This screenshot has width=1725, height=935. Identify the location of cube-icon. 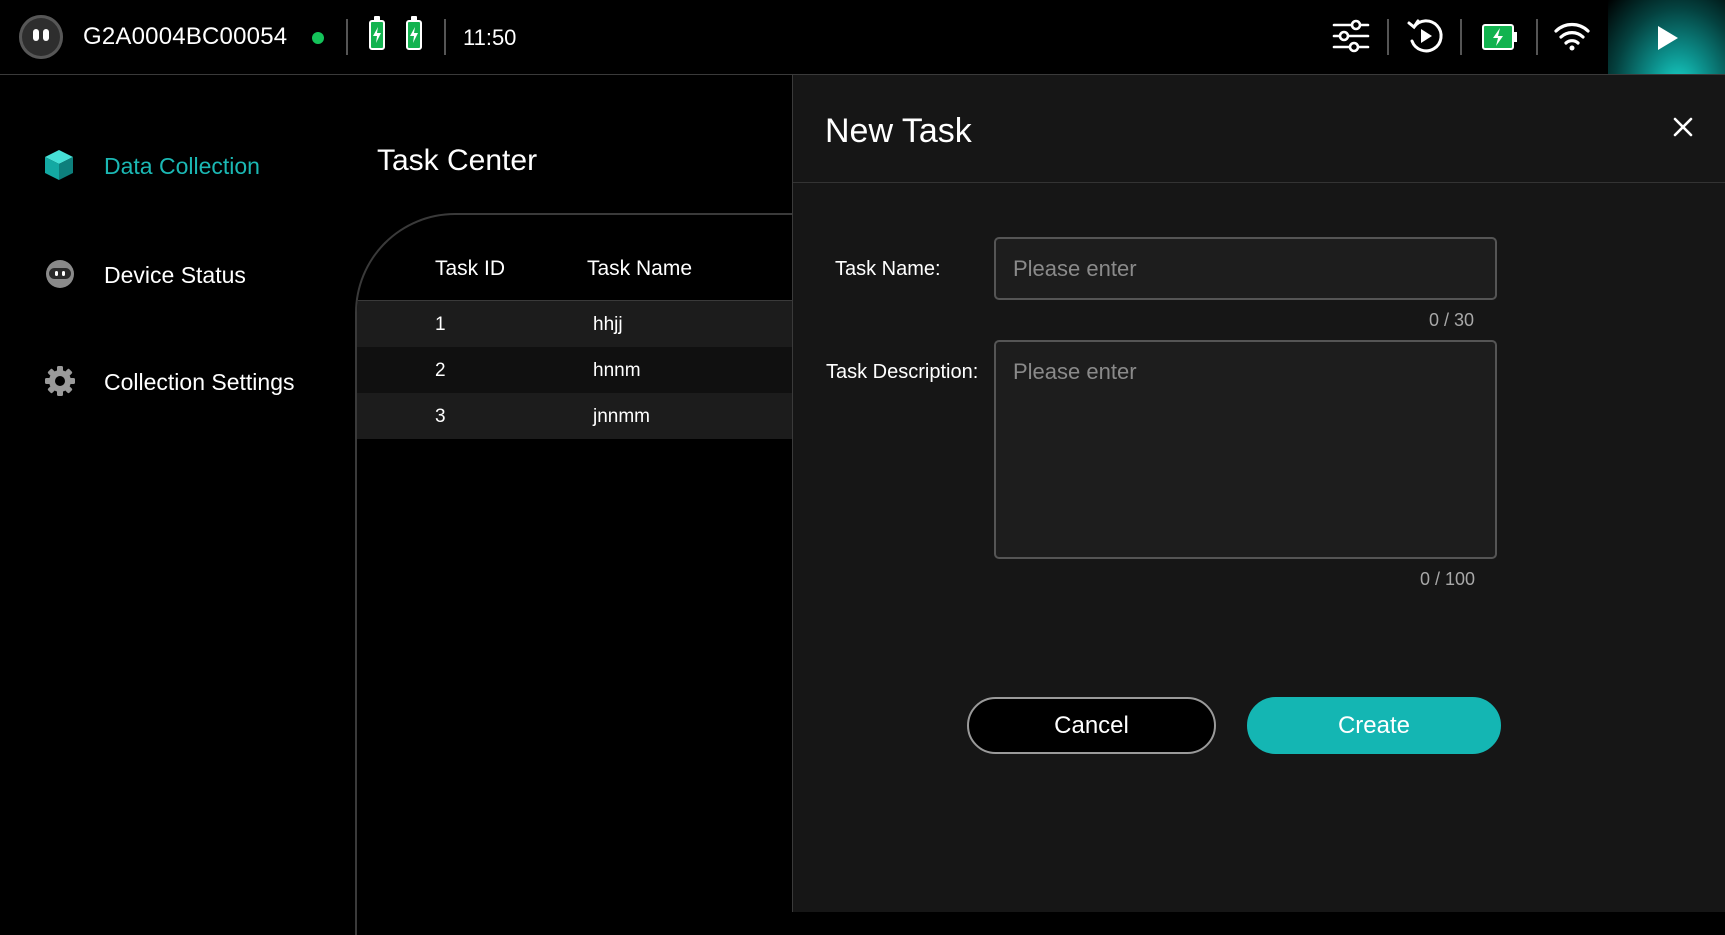
(59, 167).